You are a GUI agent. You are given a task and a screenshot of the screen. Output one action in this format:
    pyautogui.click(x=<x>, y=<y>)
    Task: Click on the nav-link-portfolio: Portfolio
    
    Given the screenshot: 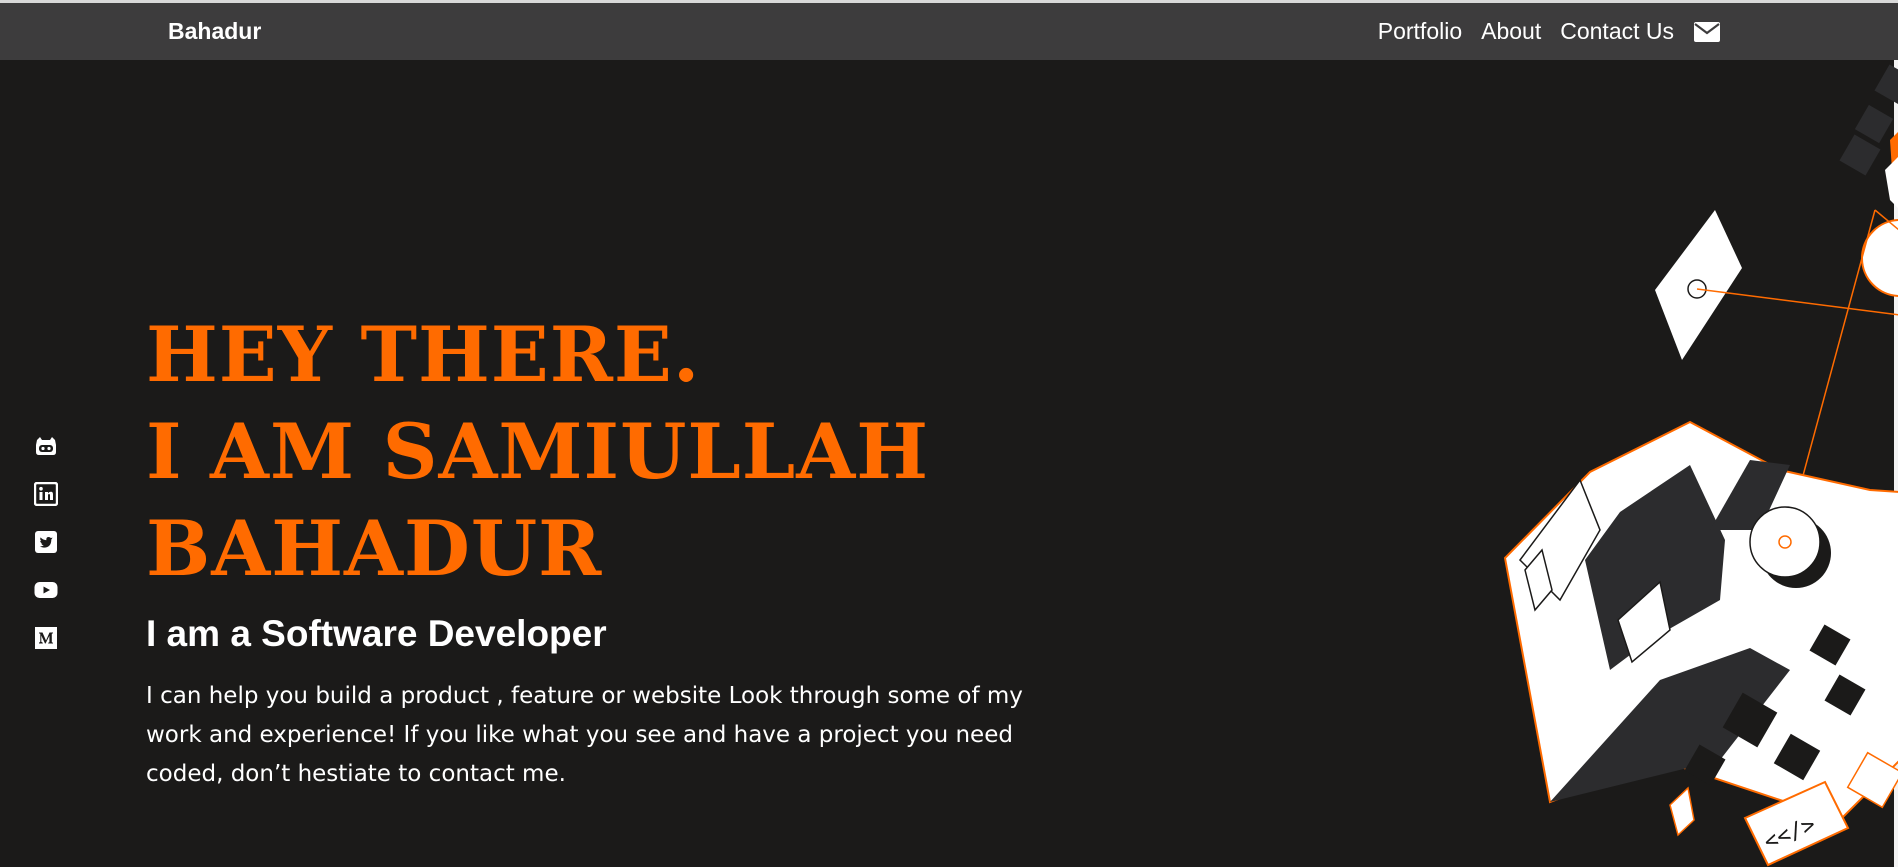 What is the action you would take?
    pyautogui.click(x=1420, y=31)
    